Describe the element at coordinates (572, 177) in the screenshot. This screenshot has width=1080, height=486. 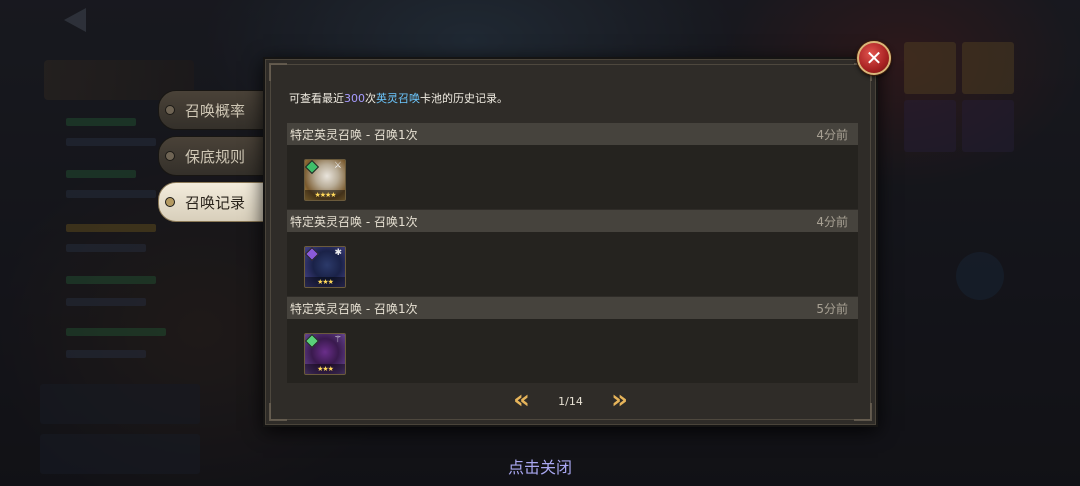
I see `record-body: ⚔ ★★★★` at that location.